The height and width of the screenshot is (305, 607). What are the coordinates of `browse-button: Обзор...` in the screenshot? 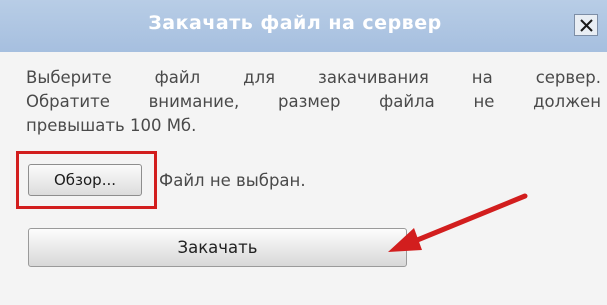 It's located at (85, 180).